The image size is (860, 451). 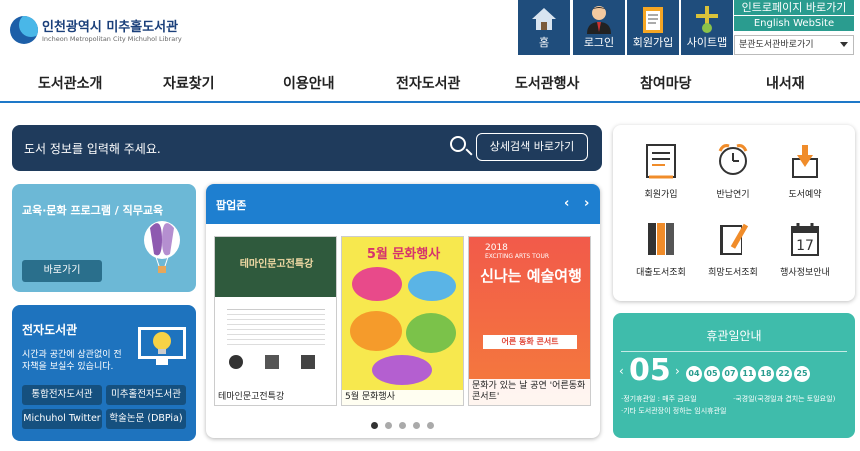 I want to click on intro-page-link: 인트로페이지 바로가기, so click(x=794, y=7).